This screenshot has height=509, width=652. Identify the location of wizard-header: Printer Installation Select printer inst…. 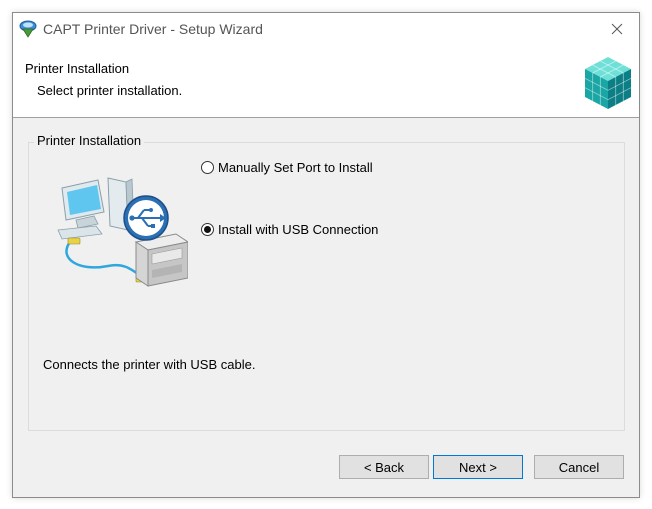
(326, 81).